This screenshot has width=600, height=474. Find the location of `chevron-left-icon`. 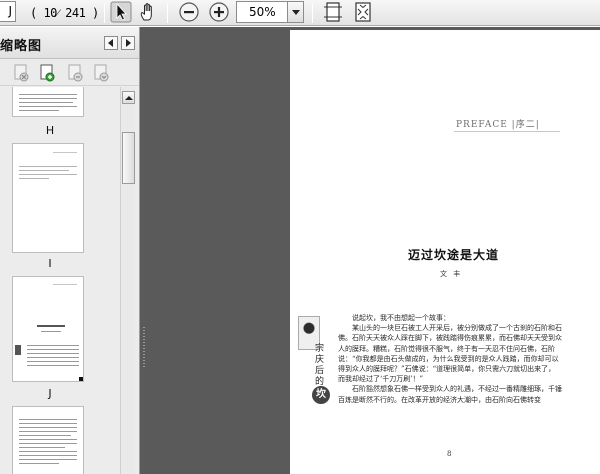

chevron-left-icon is located at coordinates (110, 43).